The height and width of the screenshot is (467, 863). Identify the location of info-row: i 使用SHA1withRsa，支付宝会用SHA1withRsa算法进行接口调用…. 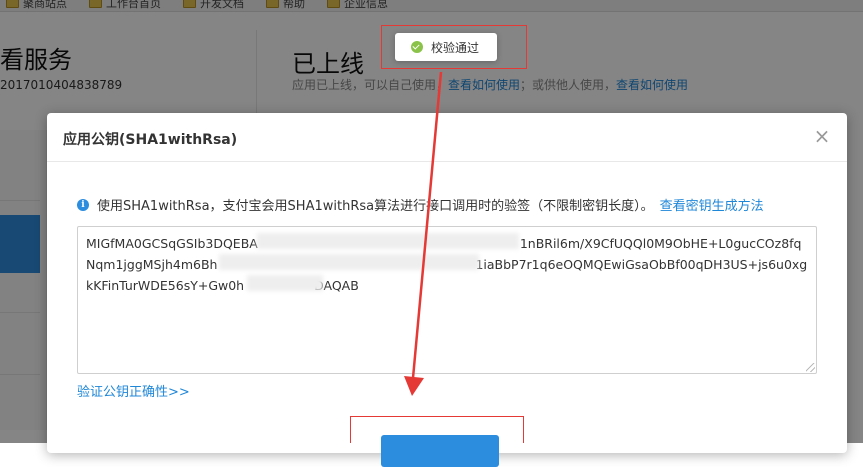
(420, 204).